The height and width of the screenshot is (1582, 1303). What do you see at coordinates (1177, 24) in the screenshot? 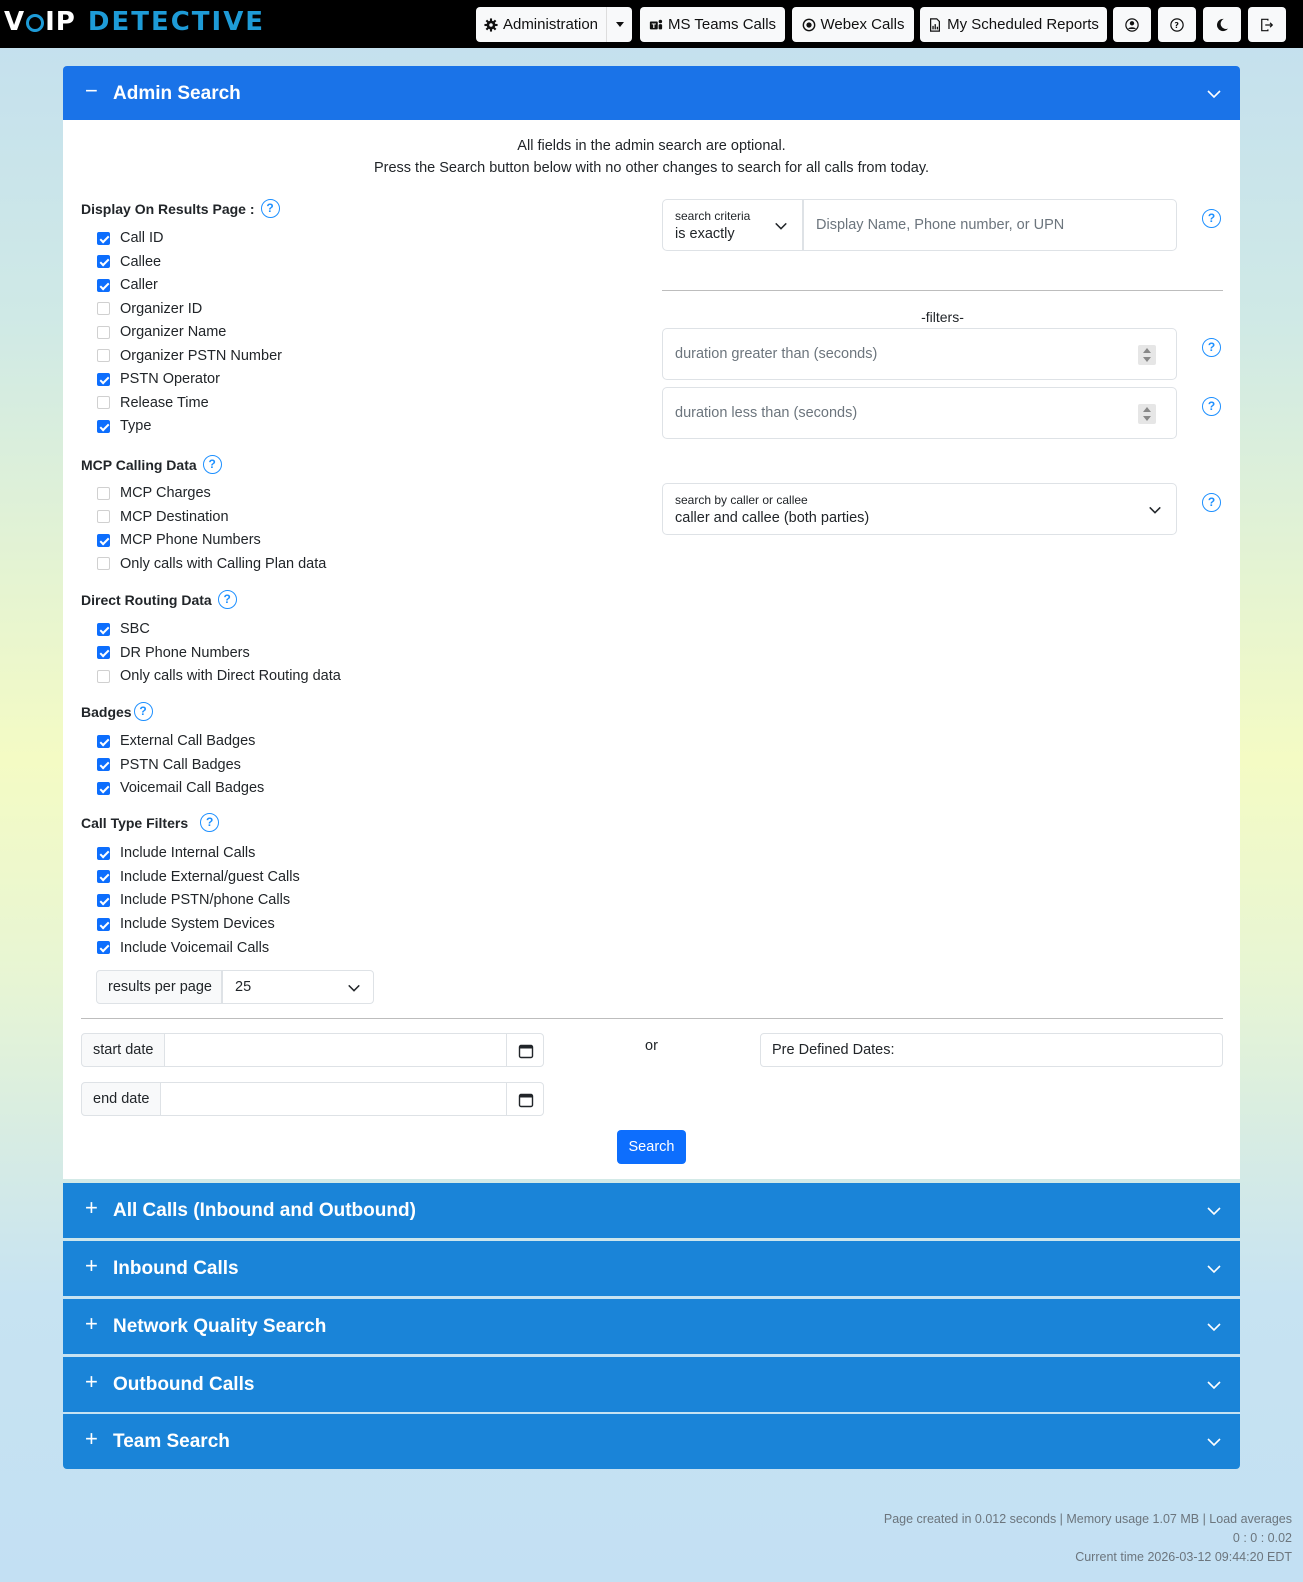
I see `help-button: ?` at bounding box center [1177, 24].